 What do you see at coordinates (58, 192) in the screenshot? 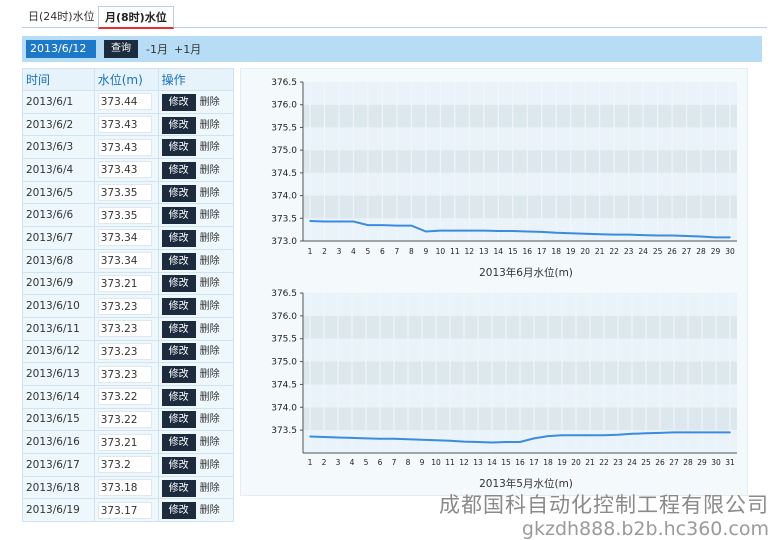
I see `row-date: 2013/6/5` at bounding box center [58, 192].